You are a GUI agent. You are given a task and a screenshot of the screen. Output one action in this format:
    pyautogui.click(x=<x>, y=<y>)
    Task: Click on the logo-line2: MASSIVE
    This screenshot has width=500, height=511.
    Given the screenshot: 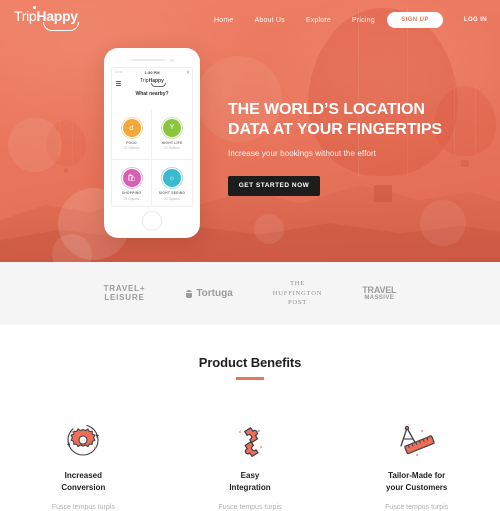 What is the action you would take?
    pyautogui.click(x=379, y=298)
    